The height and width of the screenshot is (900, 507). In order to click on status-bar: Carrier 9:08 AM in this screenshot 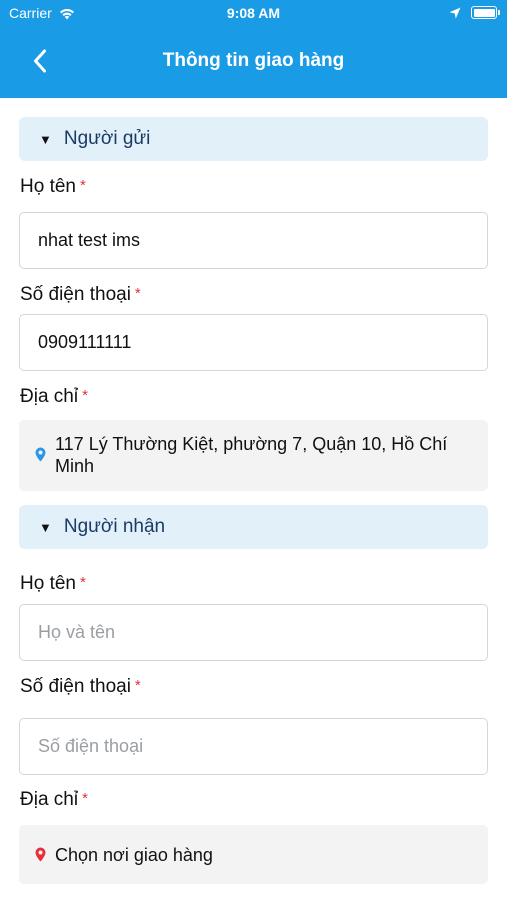, I will do `click(253, 14)`.